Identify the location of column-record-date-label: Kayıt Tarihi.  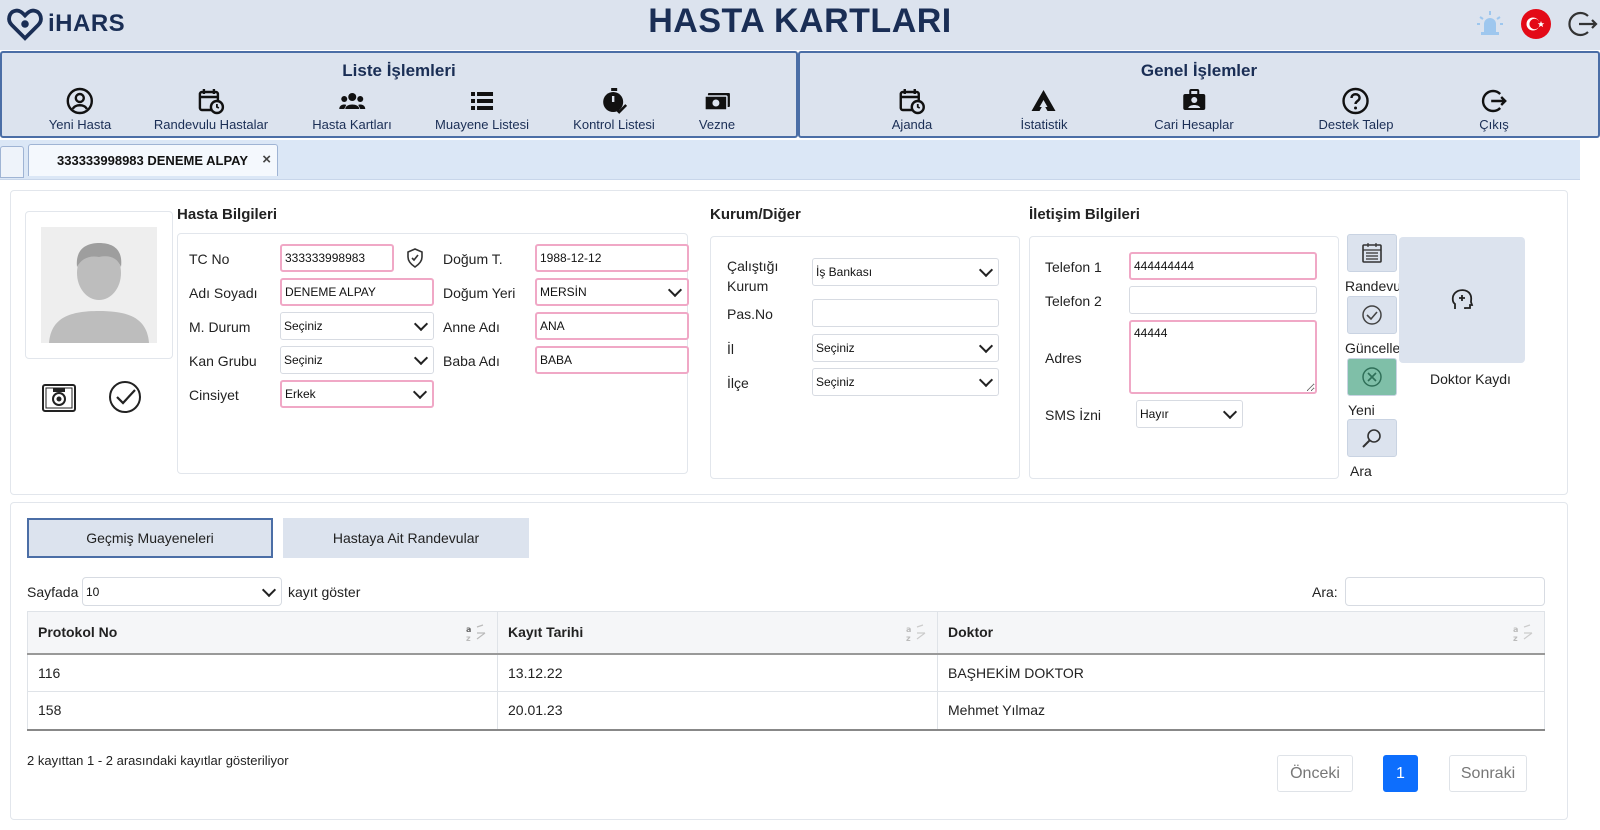
(546, 632).